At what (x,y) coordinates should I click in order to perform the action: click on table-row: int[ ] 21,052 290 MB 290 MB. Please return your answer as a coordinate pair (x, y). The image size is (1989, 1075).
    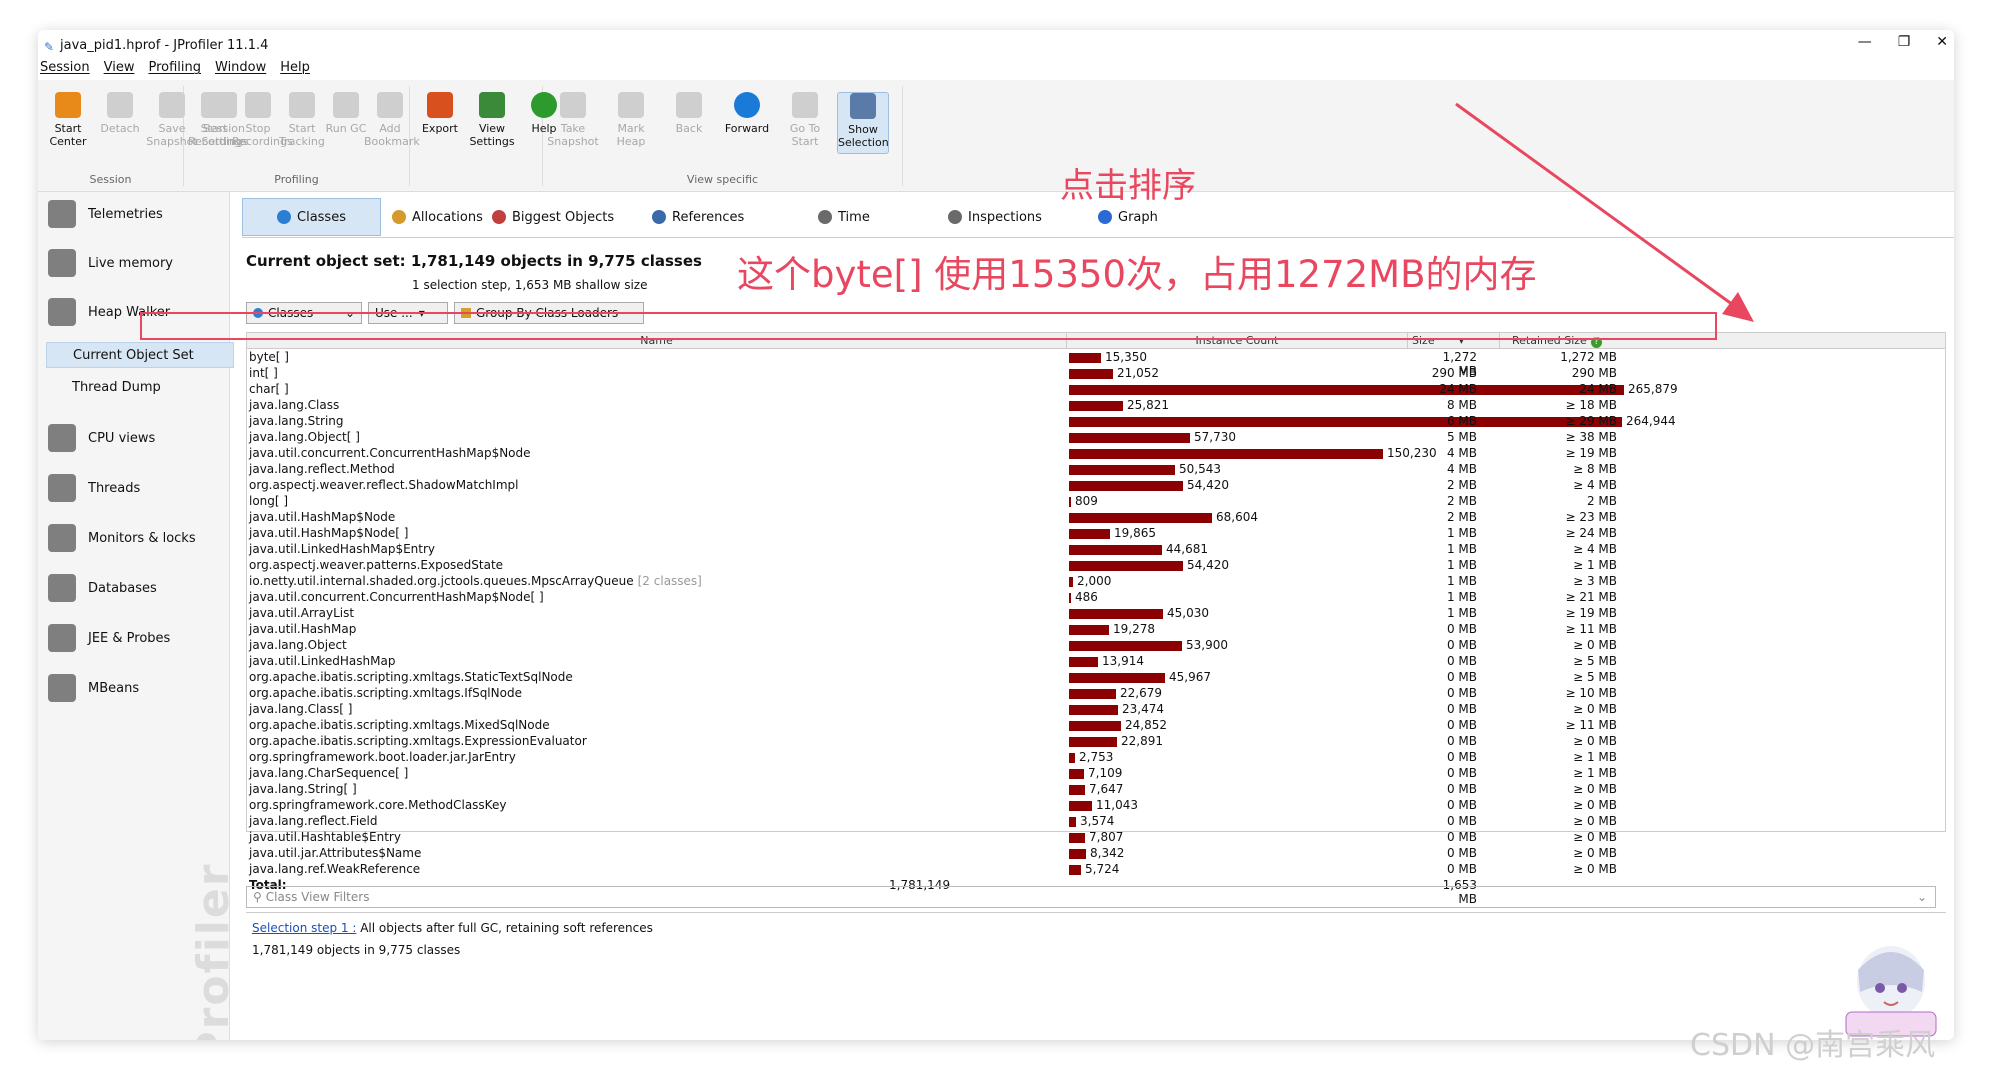
    Looking at the image, I should click on (1096, 374).